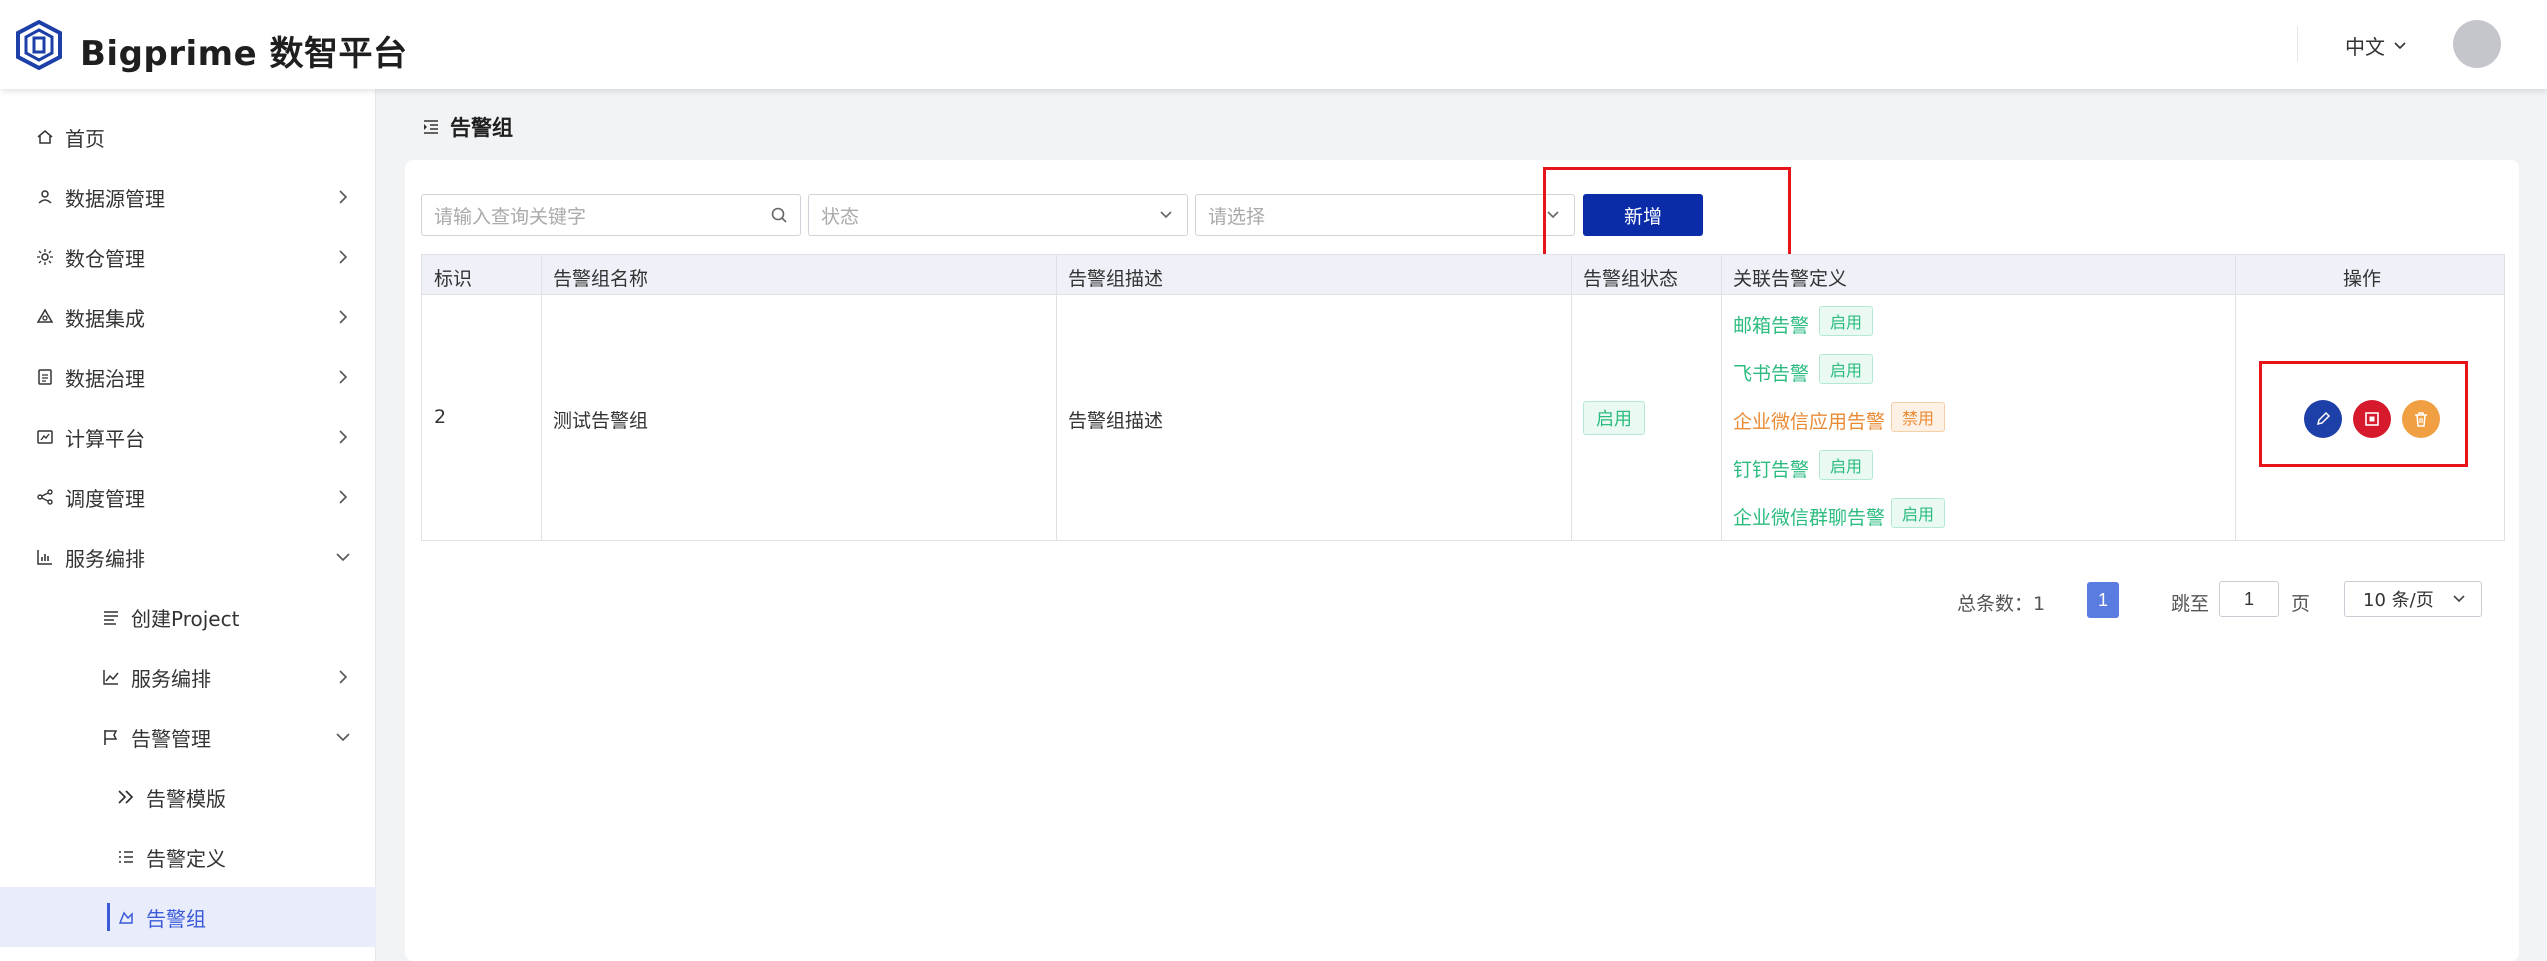 This screenshot has height=961, width=2547. I want to click on page-number-current: 1, so click(2103, 600).